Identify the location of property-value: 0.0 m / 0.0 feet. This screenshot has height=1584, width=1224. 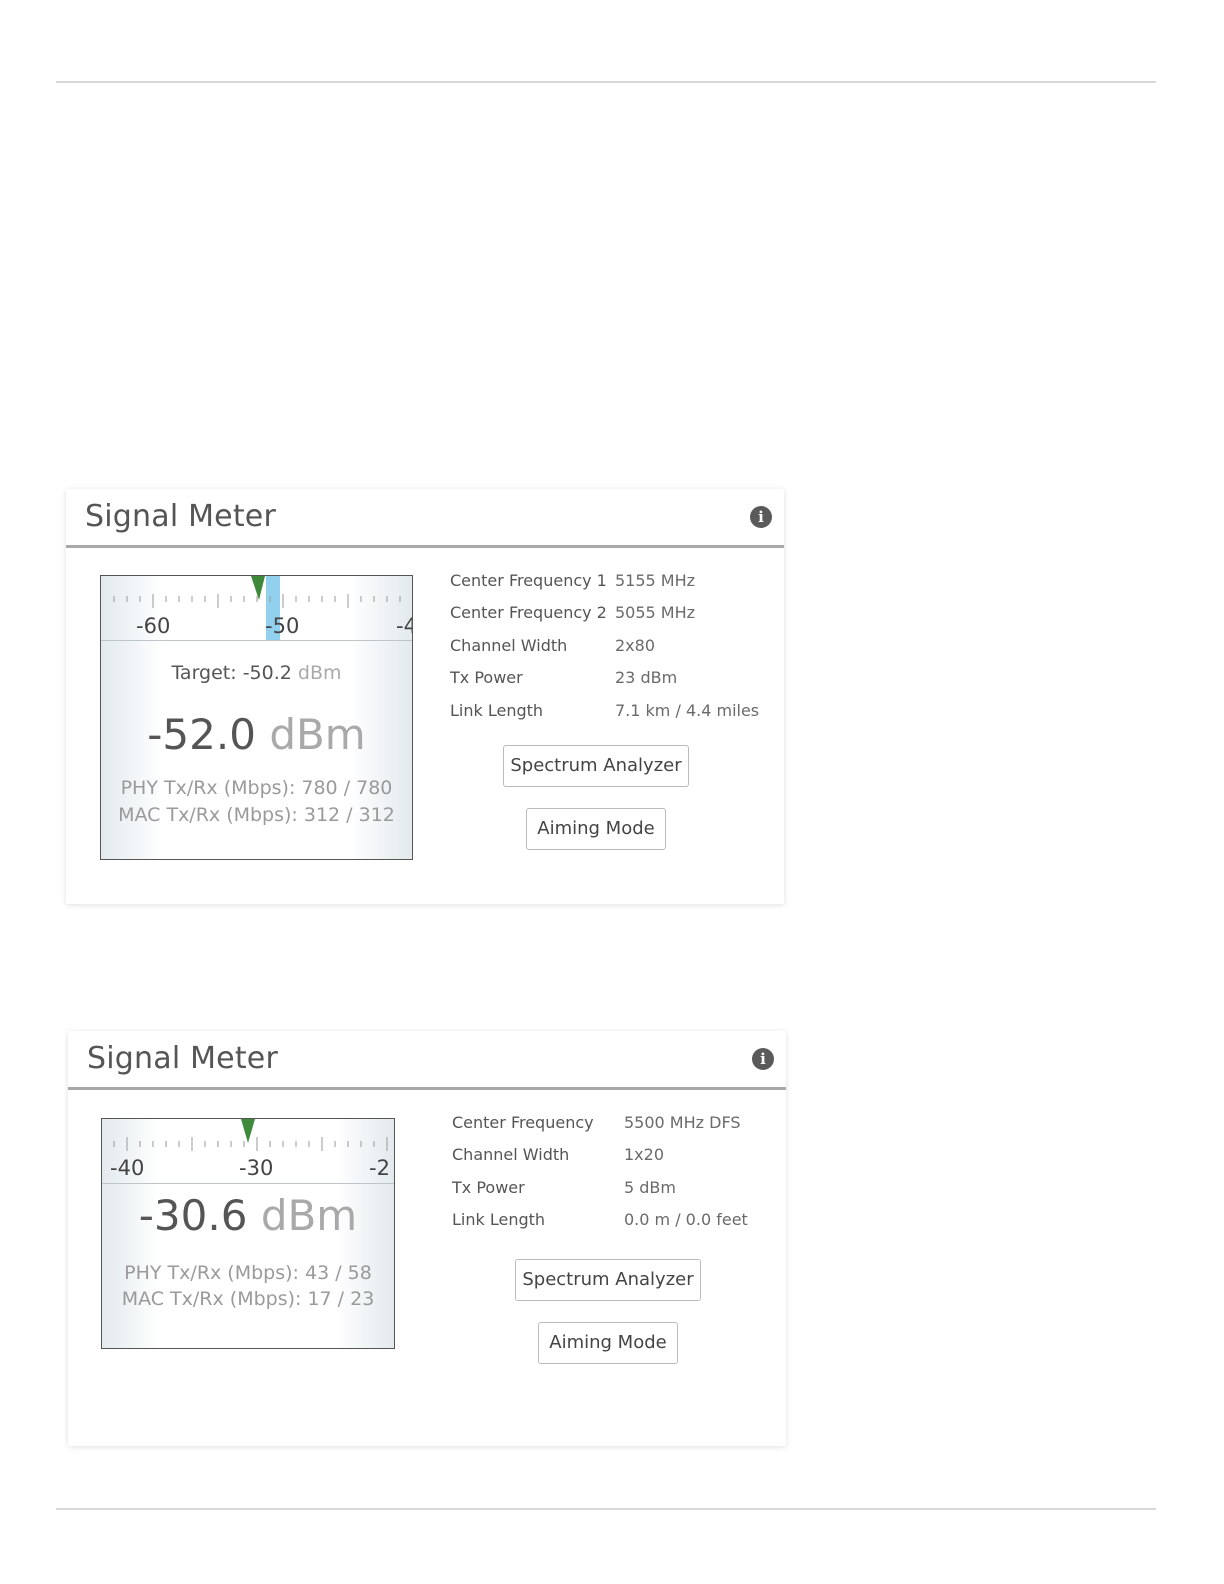
(686, 1219).